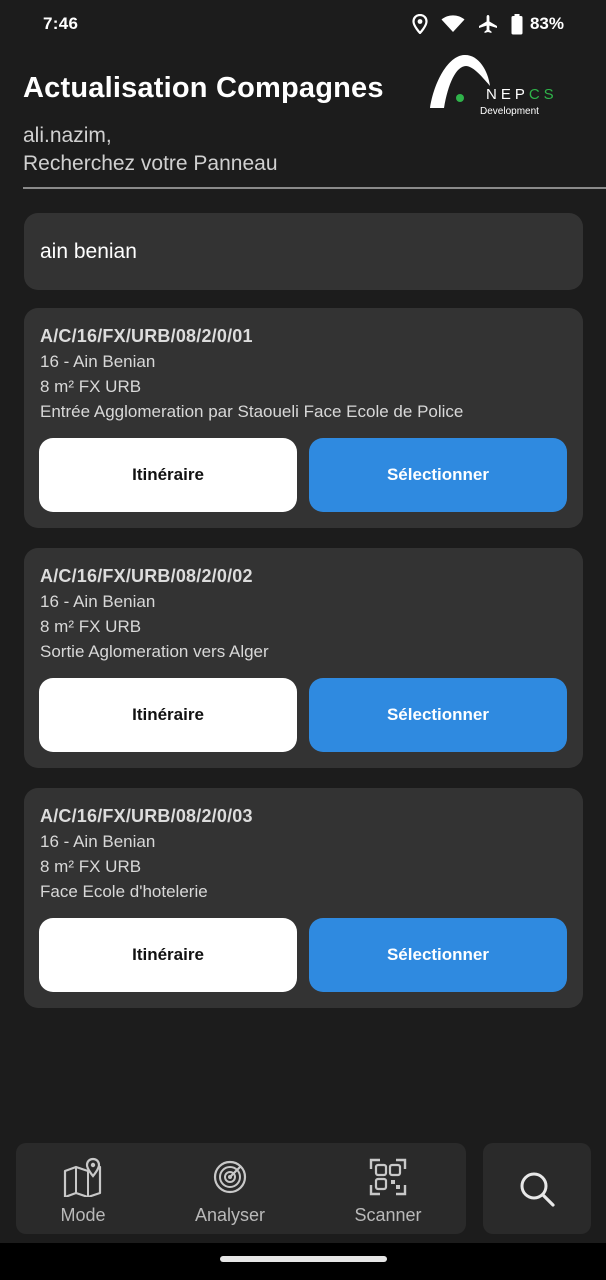 The width and height of the screenshot is (606, 1280). What do you see at coordinates (460, 81) in the screenshot?
I see `logo-mark-icon` at bounding box center [460, 81].